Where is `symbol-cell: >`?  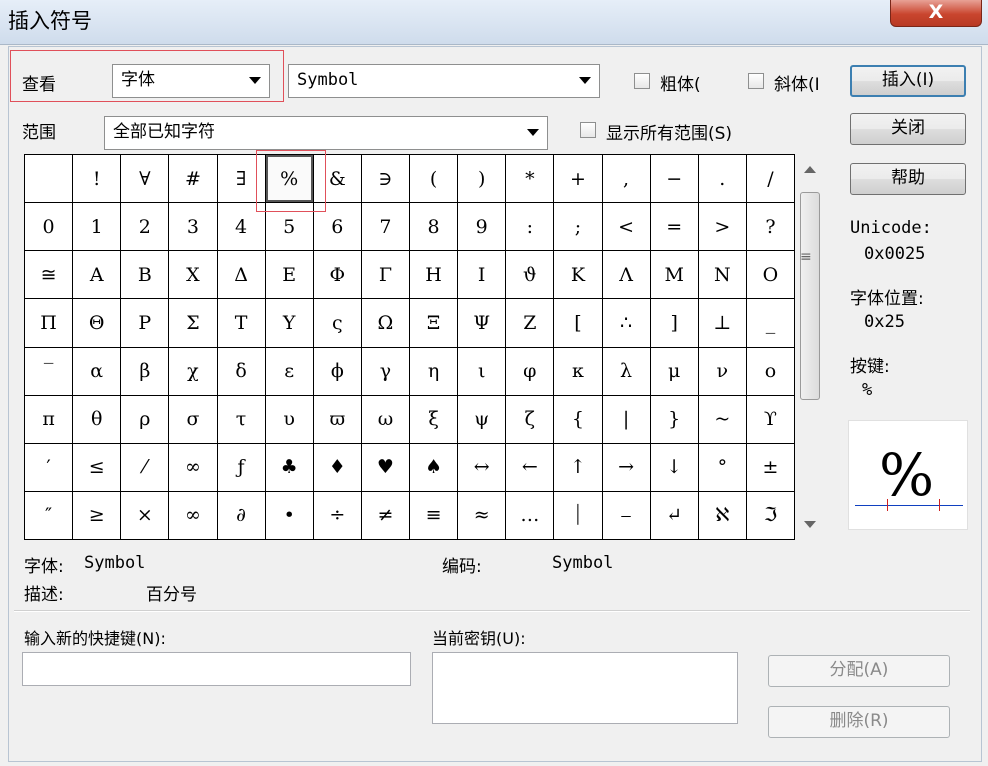 symbol-cell: > is located at coordinates (722, 227).